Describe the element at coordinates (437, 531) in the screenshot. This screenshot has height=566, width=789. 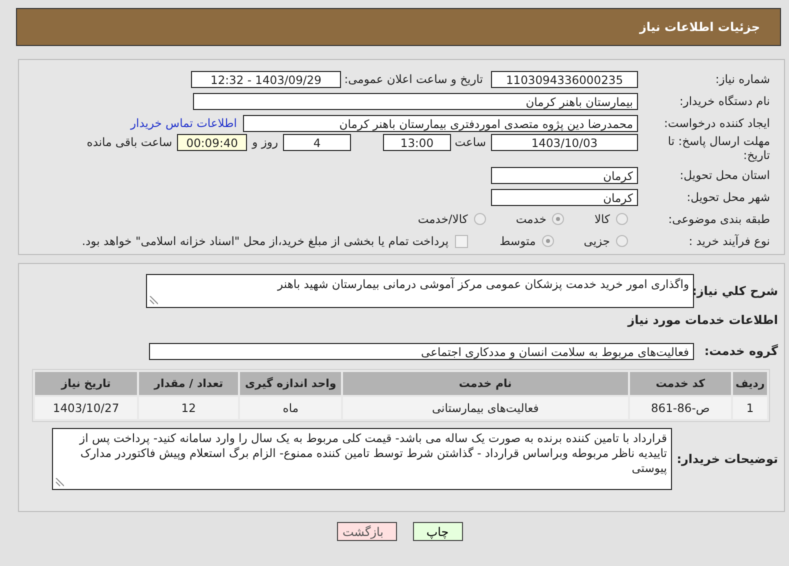
I see `print-button: چاپ` at that location.